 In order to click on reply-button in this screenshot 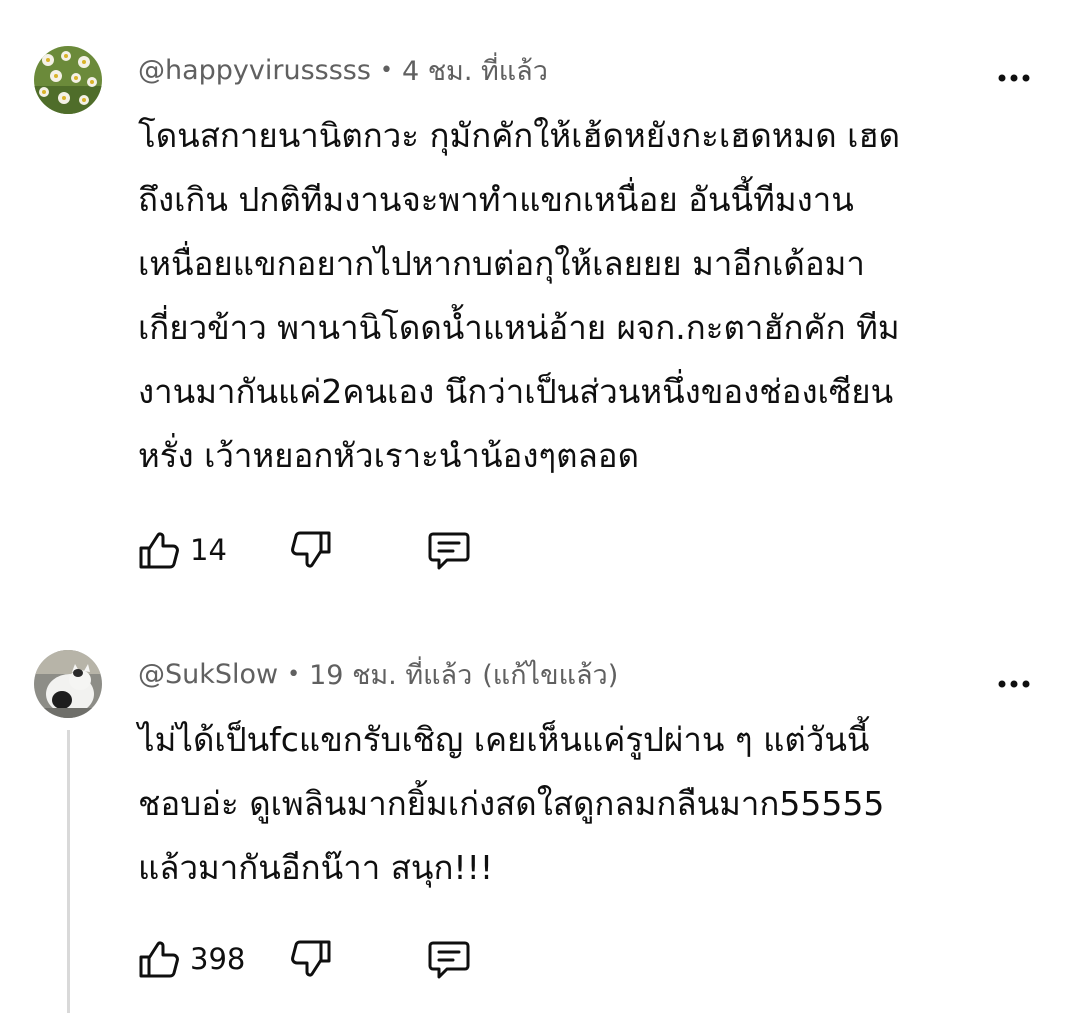, I will do `click(449, 959)`.